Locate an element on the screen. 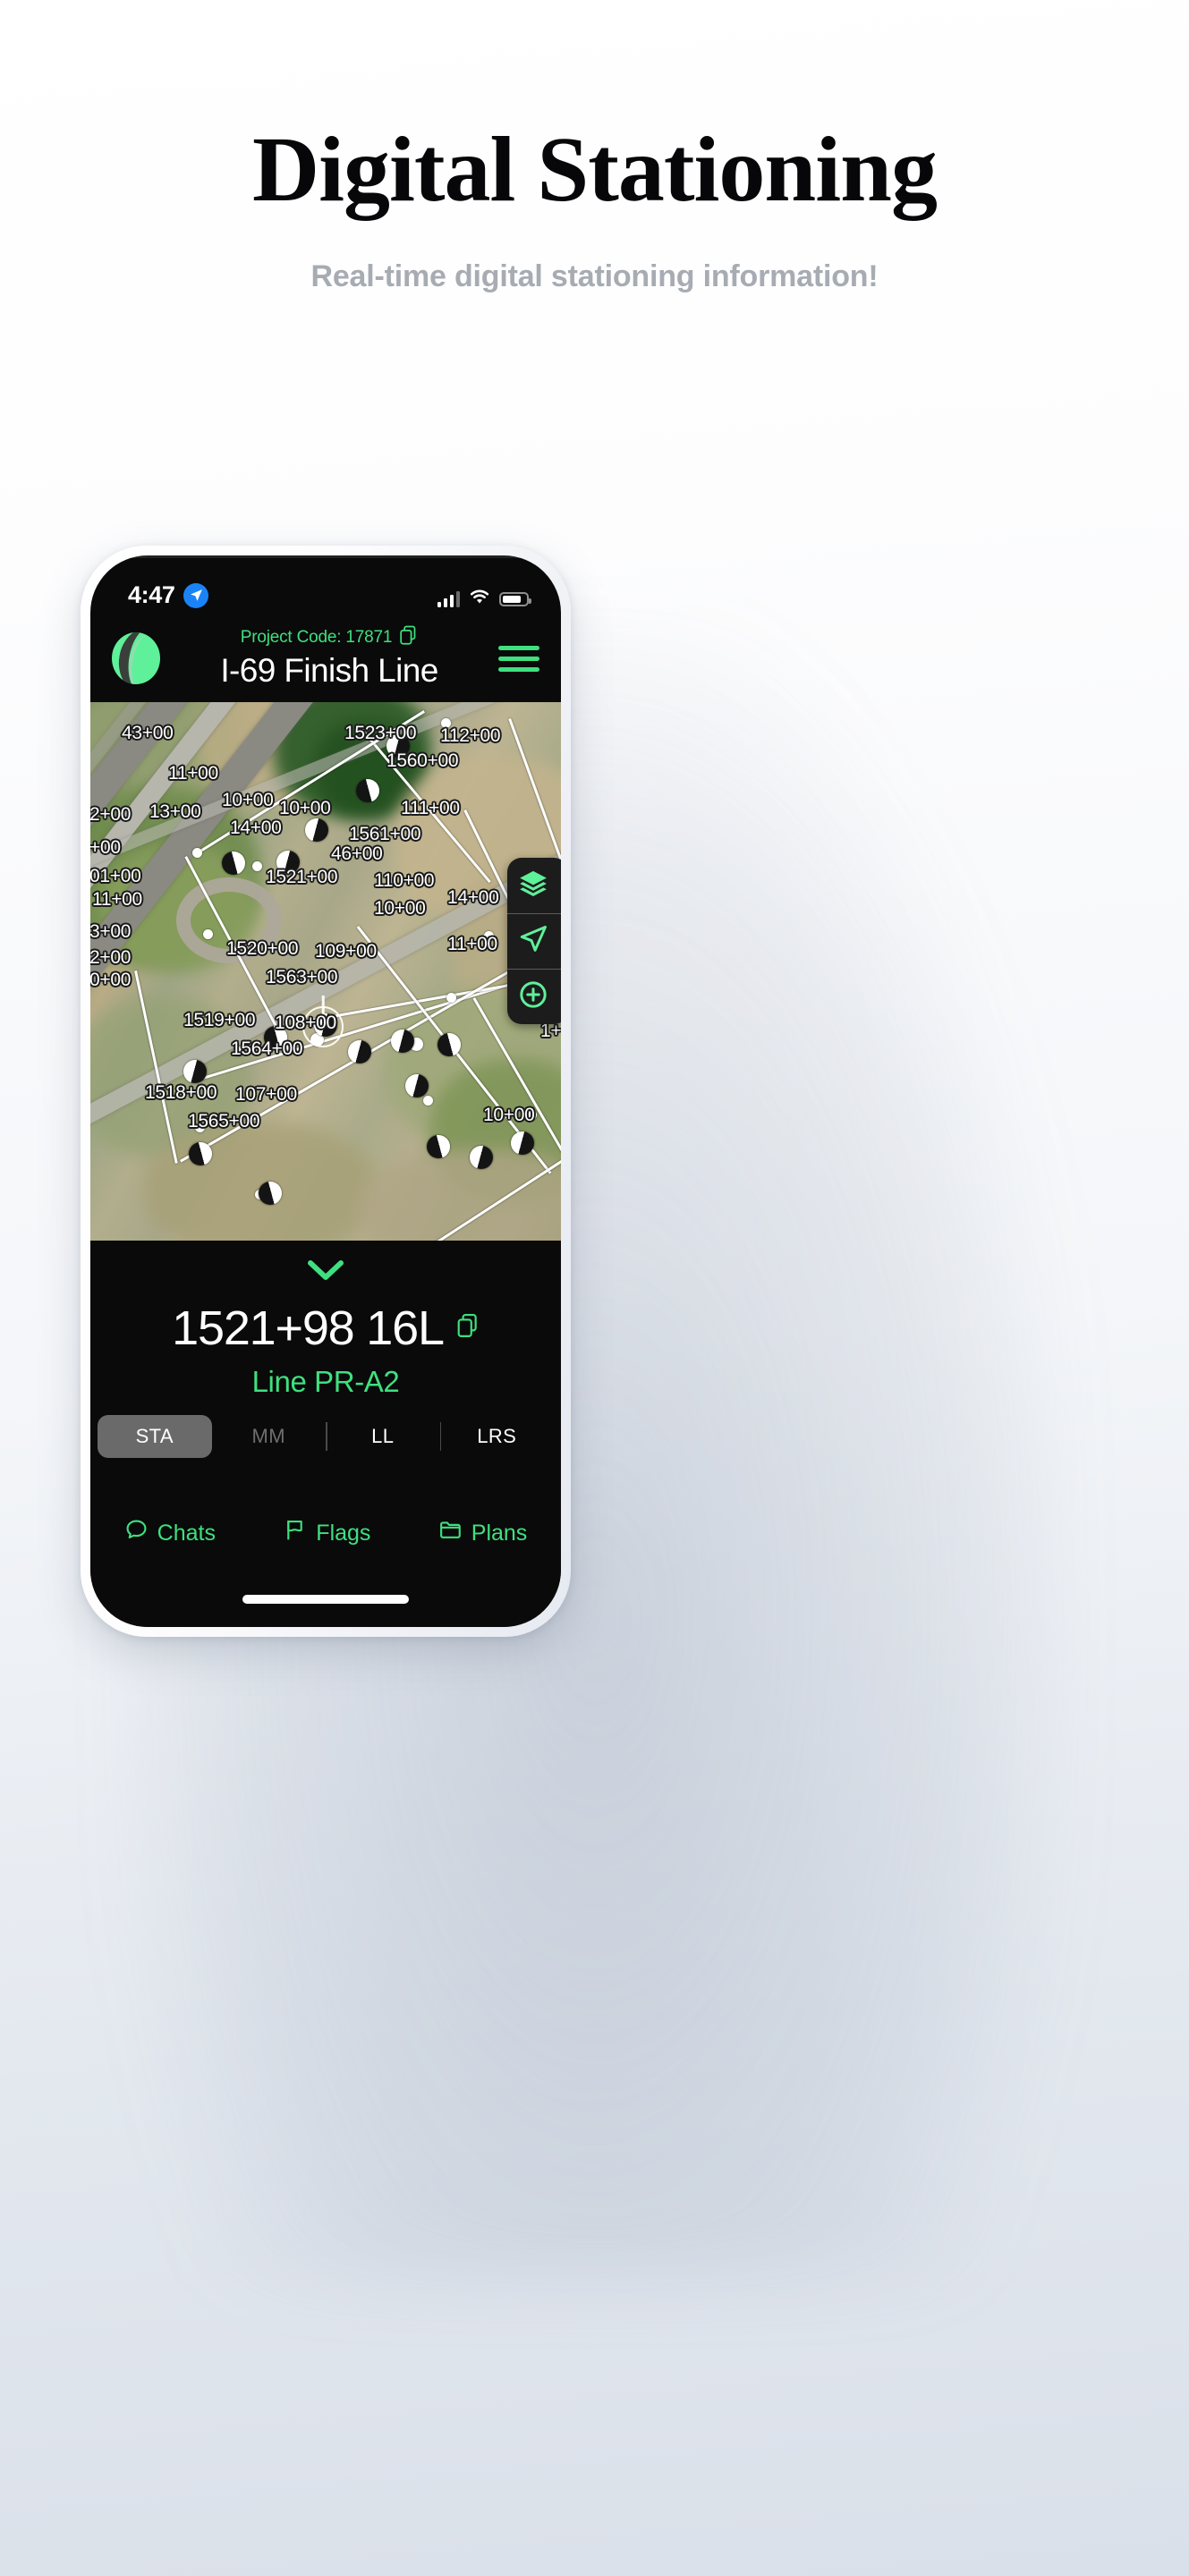 The width and height of the screenshot is (1189, 2576). status-time: 4:47 is located at coordinates (151, 594).